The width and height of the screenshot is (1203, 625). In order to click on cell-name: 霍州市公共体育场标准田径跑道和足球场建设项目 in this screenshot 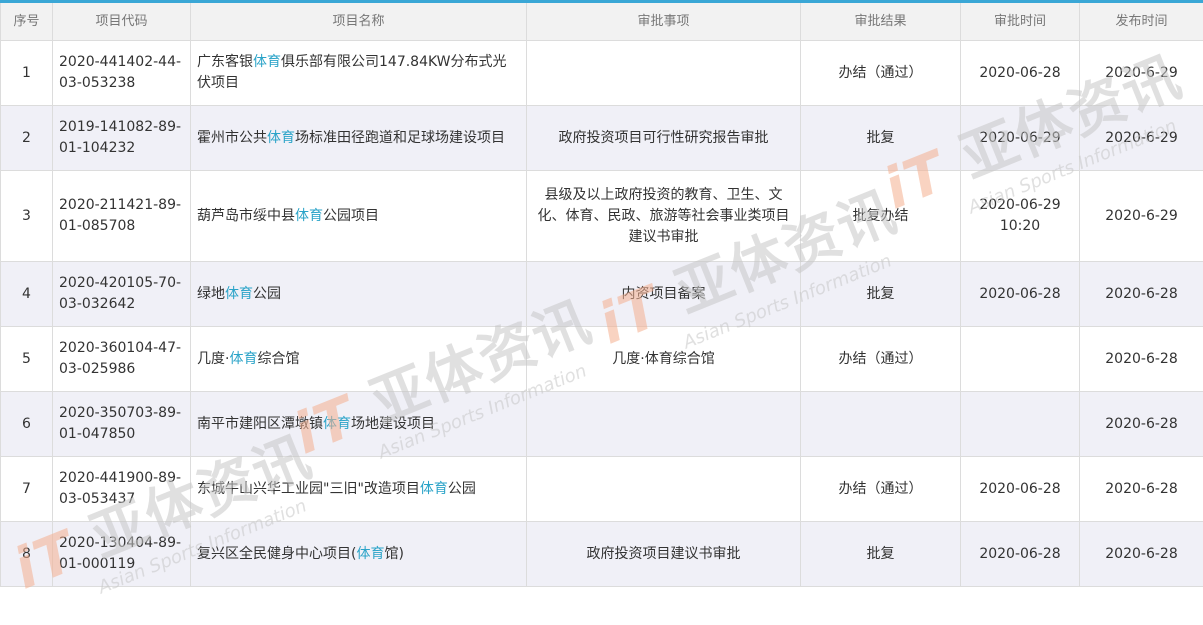, I will do `click(359, 138)`.